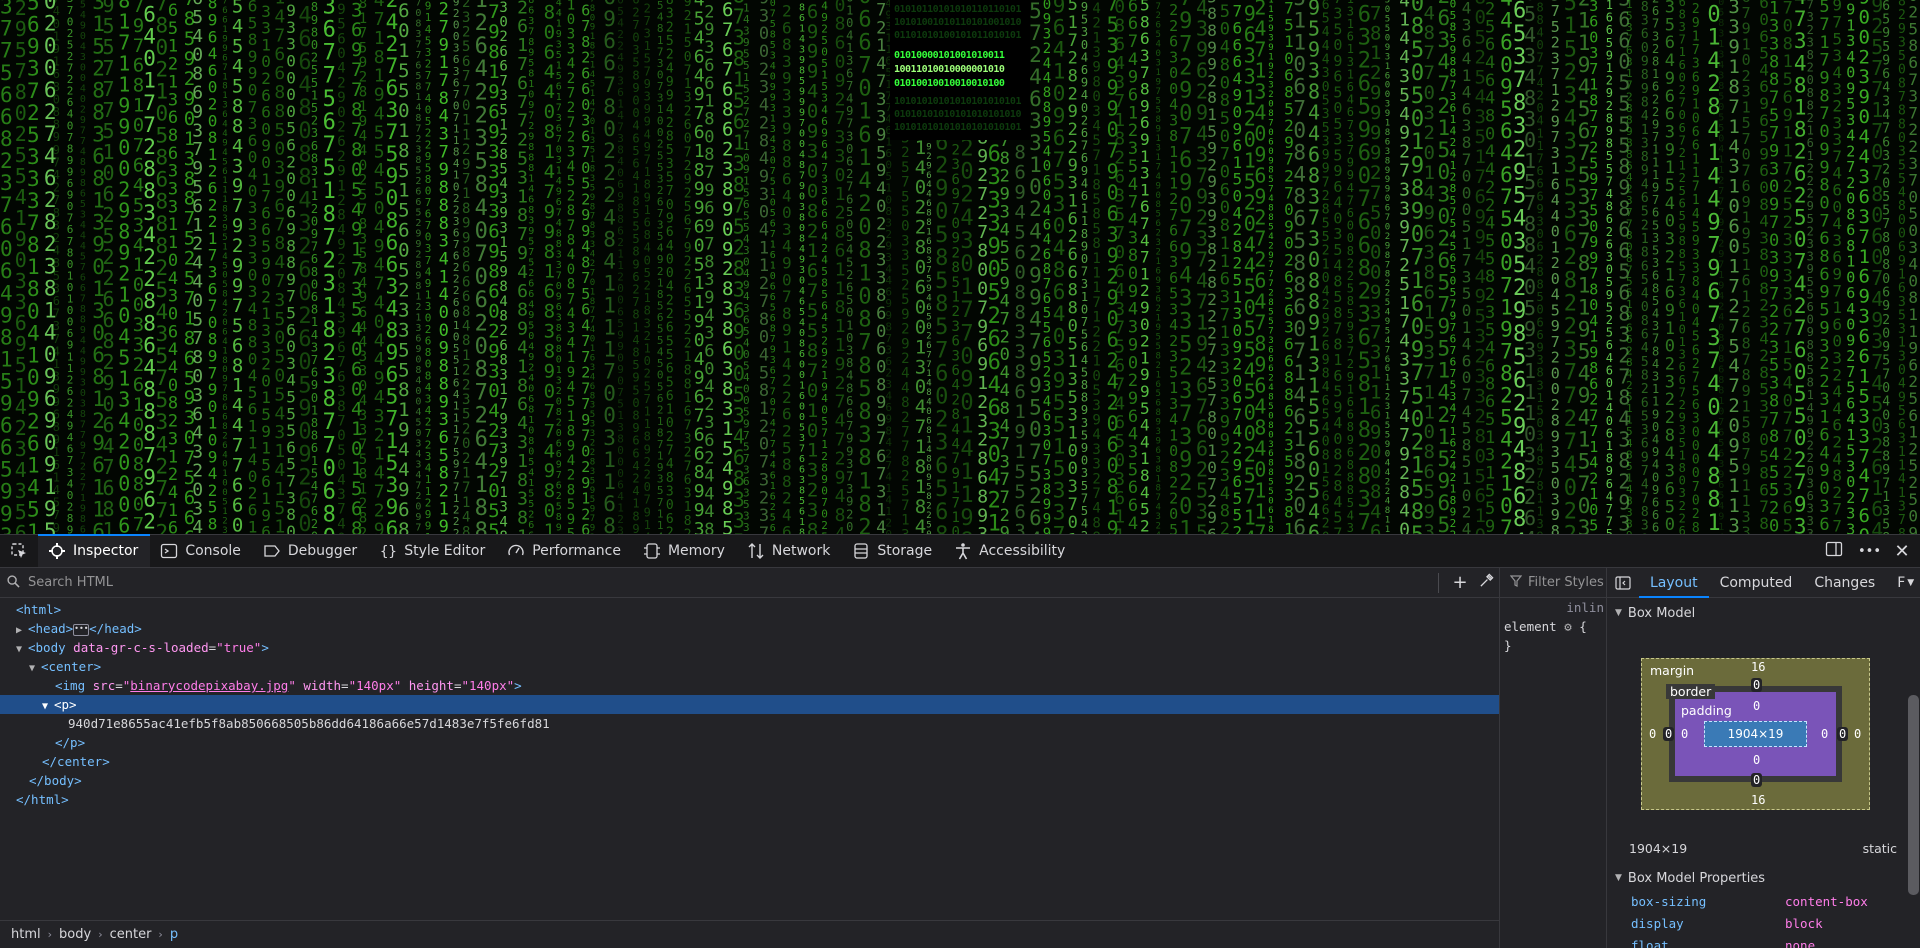 The image size is (1920, 948). Describe the element at coordinates (749, 780) in the screenshot. I see `node-body-close: </body>` at that location.